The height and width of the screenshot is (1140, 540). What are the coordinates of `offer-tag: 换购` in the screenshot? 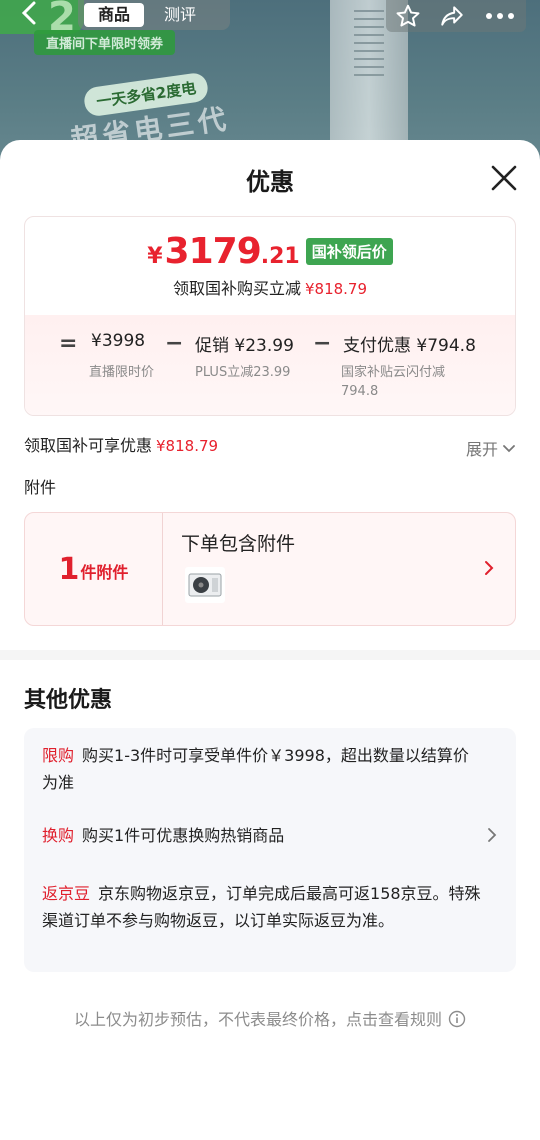 It's located at (58, 835).